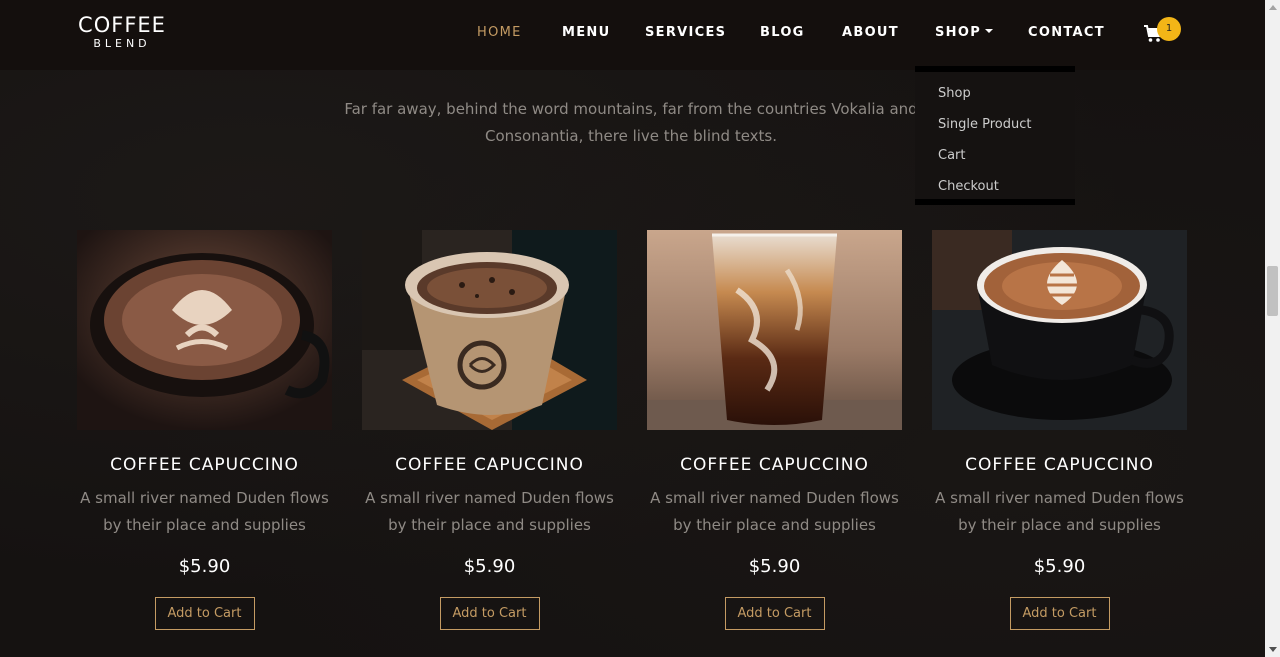 Image resolution: width=1280 pixels, height=657 pixels. Describe the element at coordinates (1066, 32) in the screenshot. I see `nav-contact: CONTACT` at that location.